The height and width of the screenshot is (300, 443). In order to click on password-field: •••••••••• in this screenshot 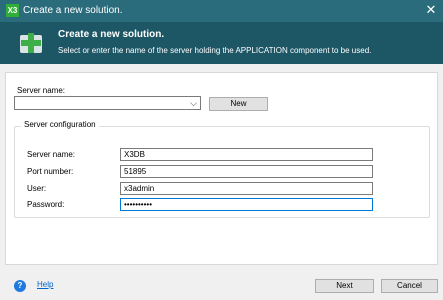, I will do `click(246, 204)`.